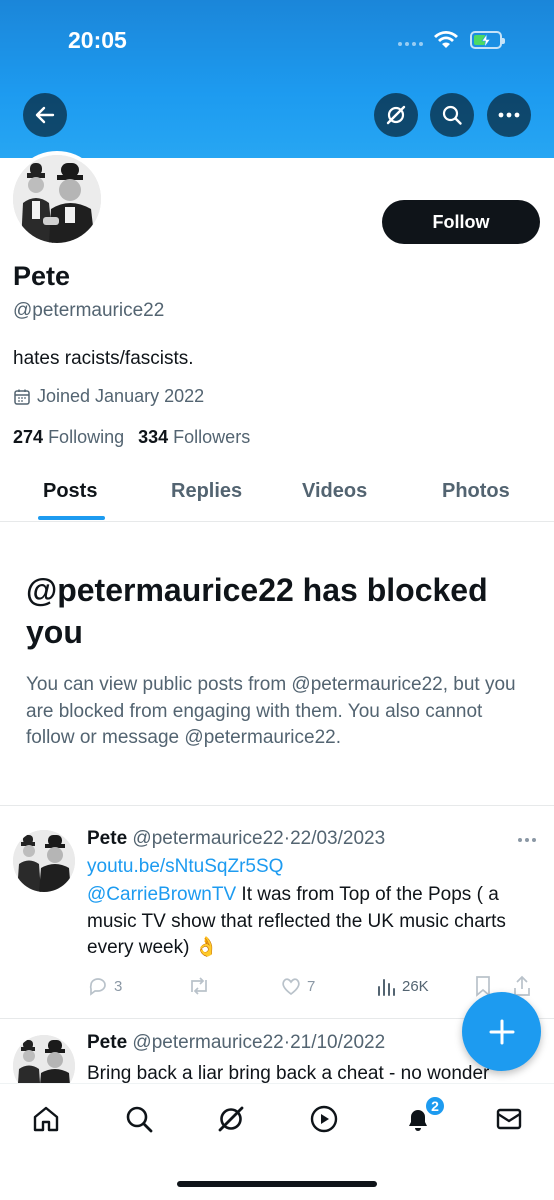  Describe the element at coordinates (131, 437) in the screenshot. I see `profile-stats: 274 Following 334 Followers` at that location.